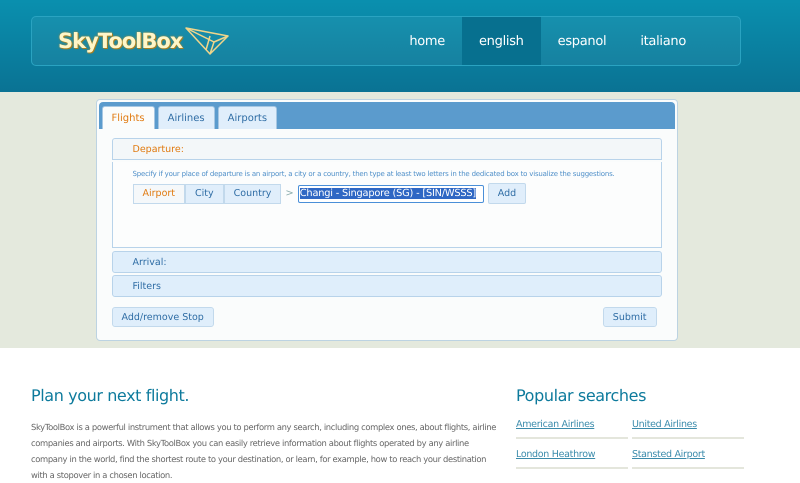 The height and width of the screenshot is (483, 800). What do you see at coordinates (501, 41) in the screenshot?
I see `nav-link: english` at bounding box center [501, 41].